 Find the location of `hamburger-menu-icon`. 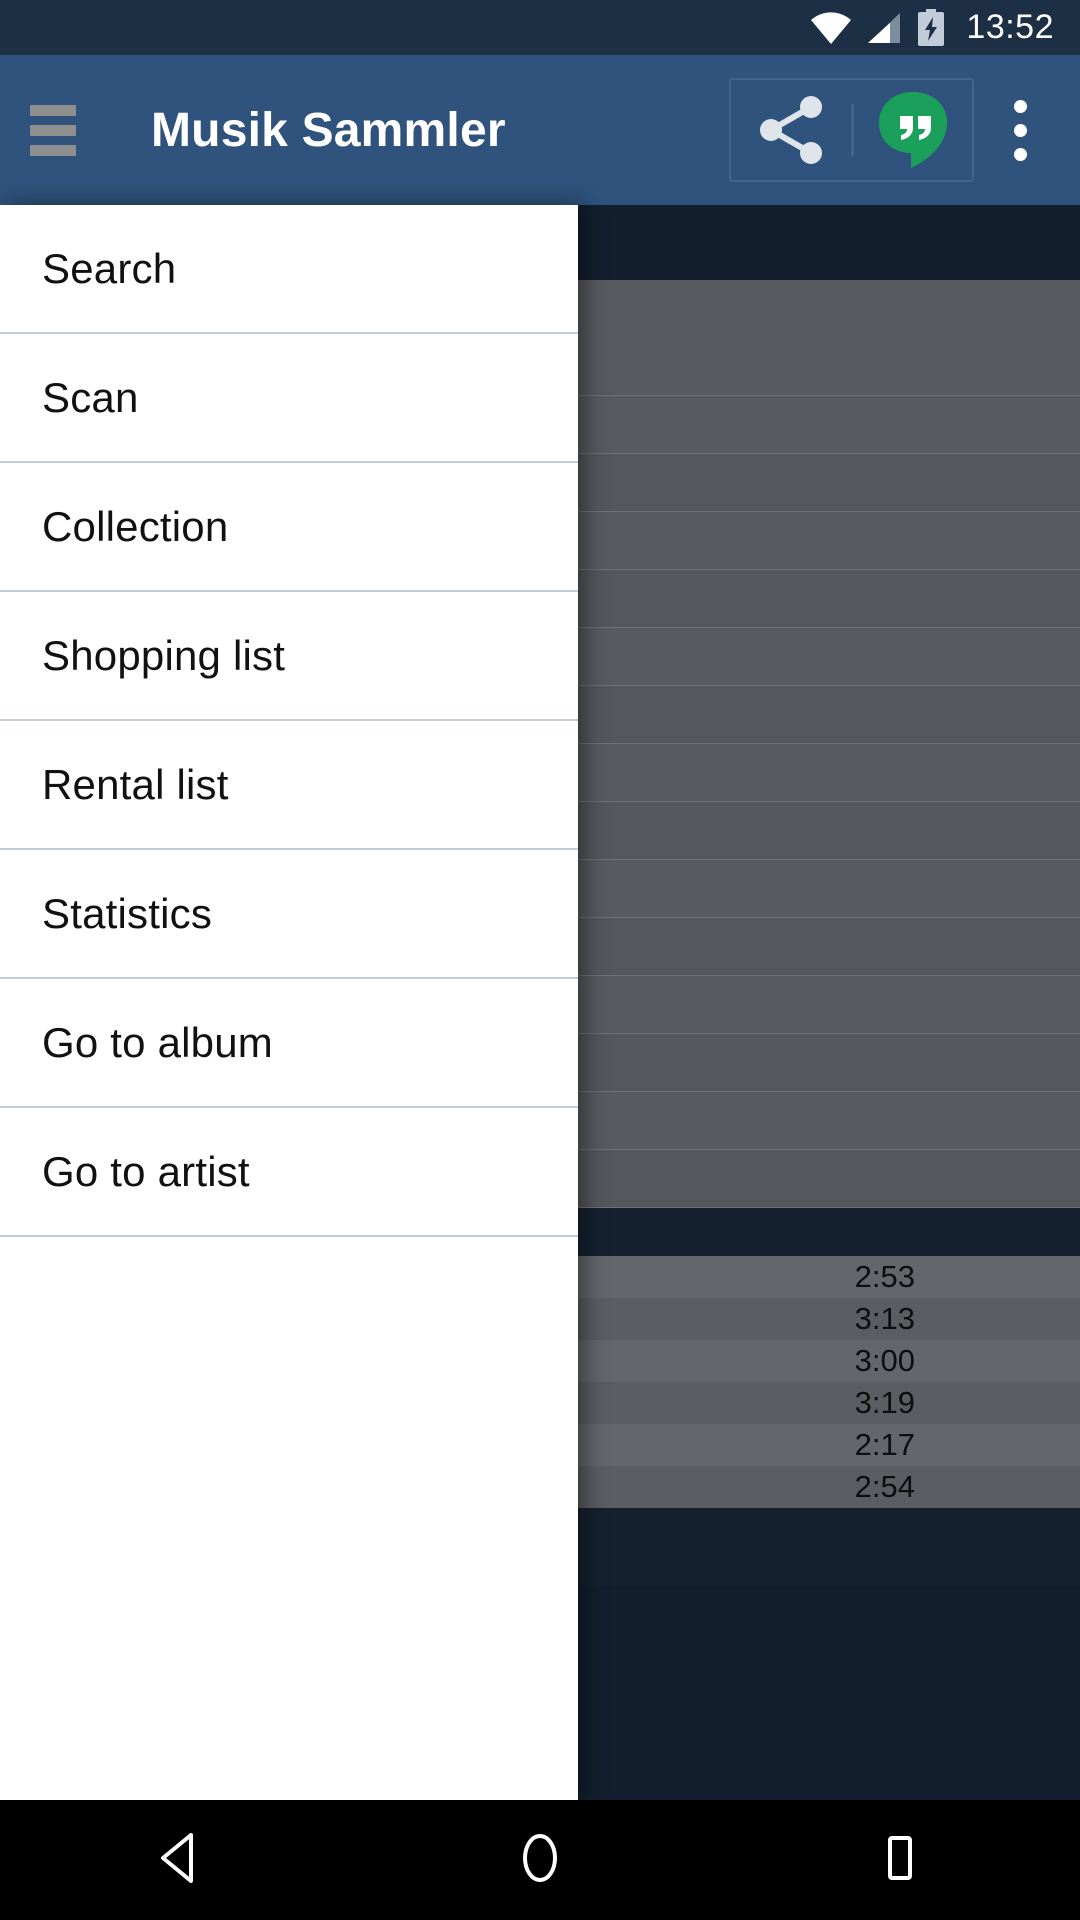

hamburger-menu-icon is located at coordinates (53, 130).